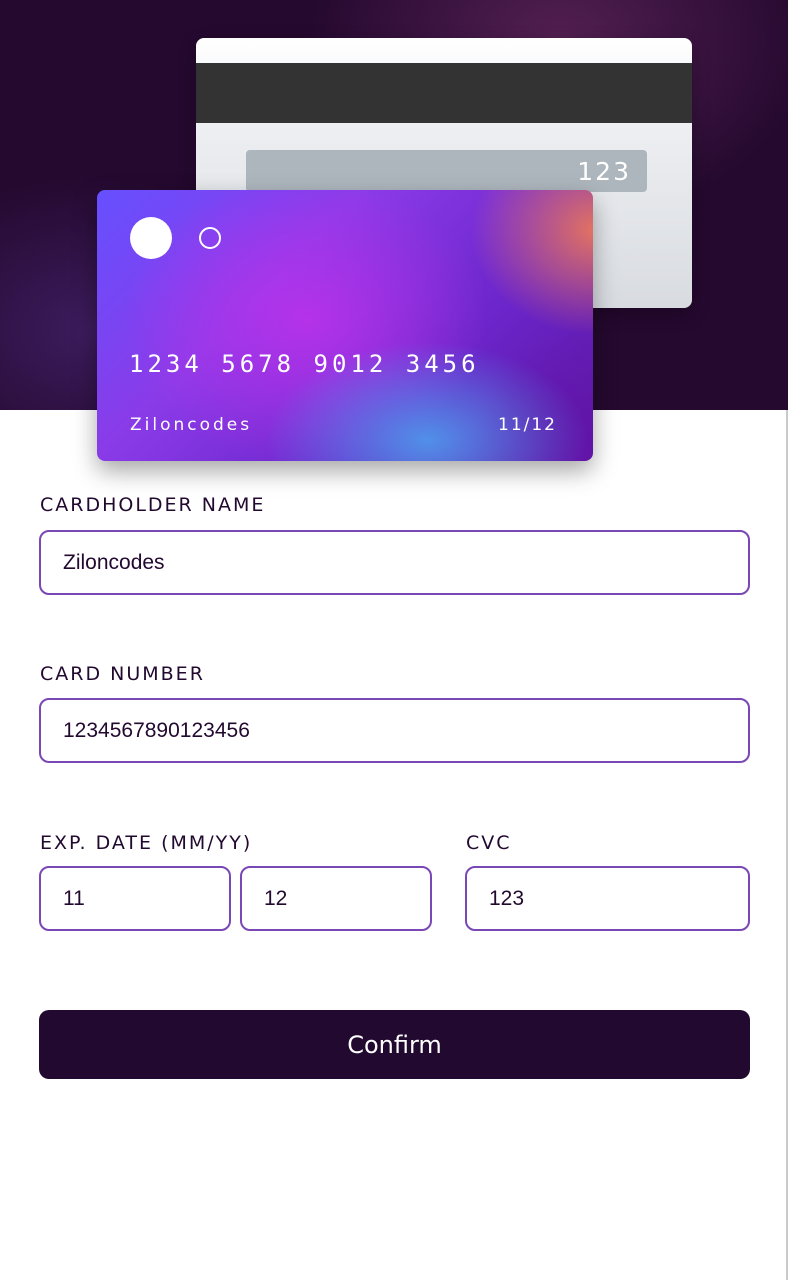 The width and height of the screenshot is (788, 1280). What do you see at coordinates (146, 843) in the screenshot?
I see `exp-date-label: EXP. DATE (MM/YY)` at bounding box center [146, 843].